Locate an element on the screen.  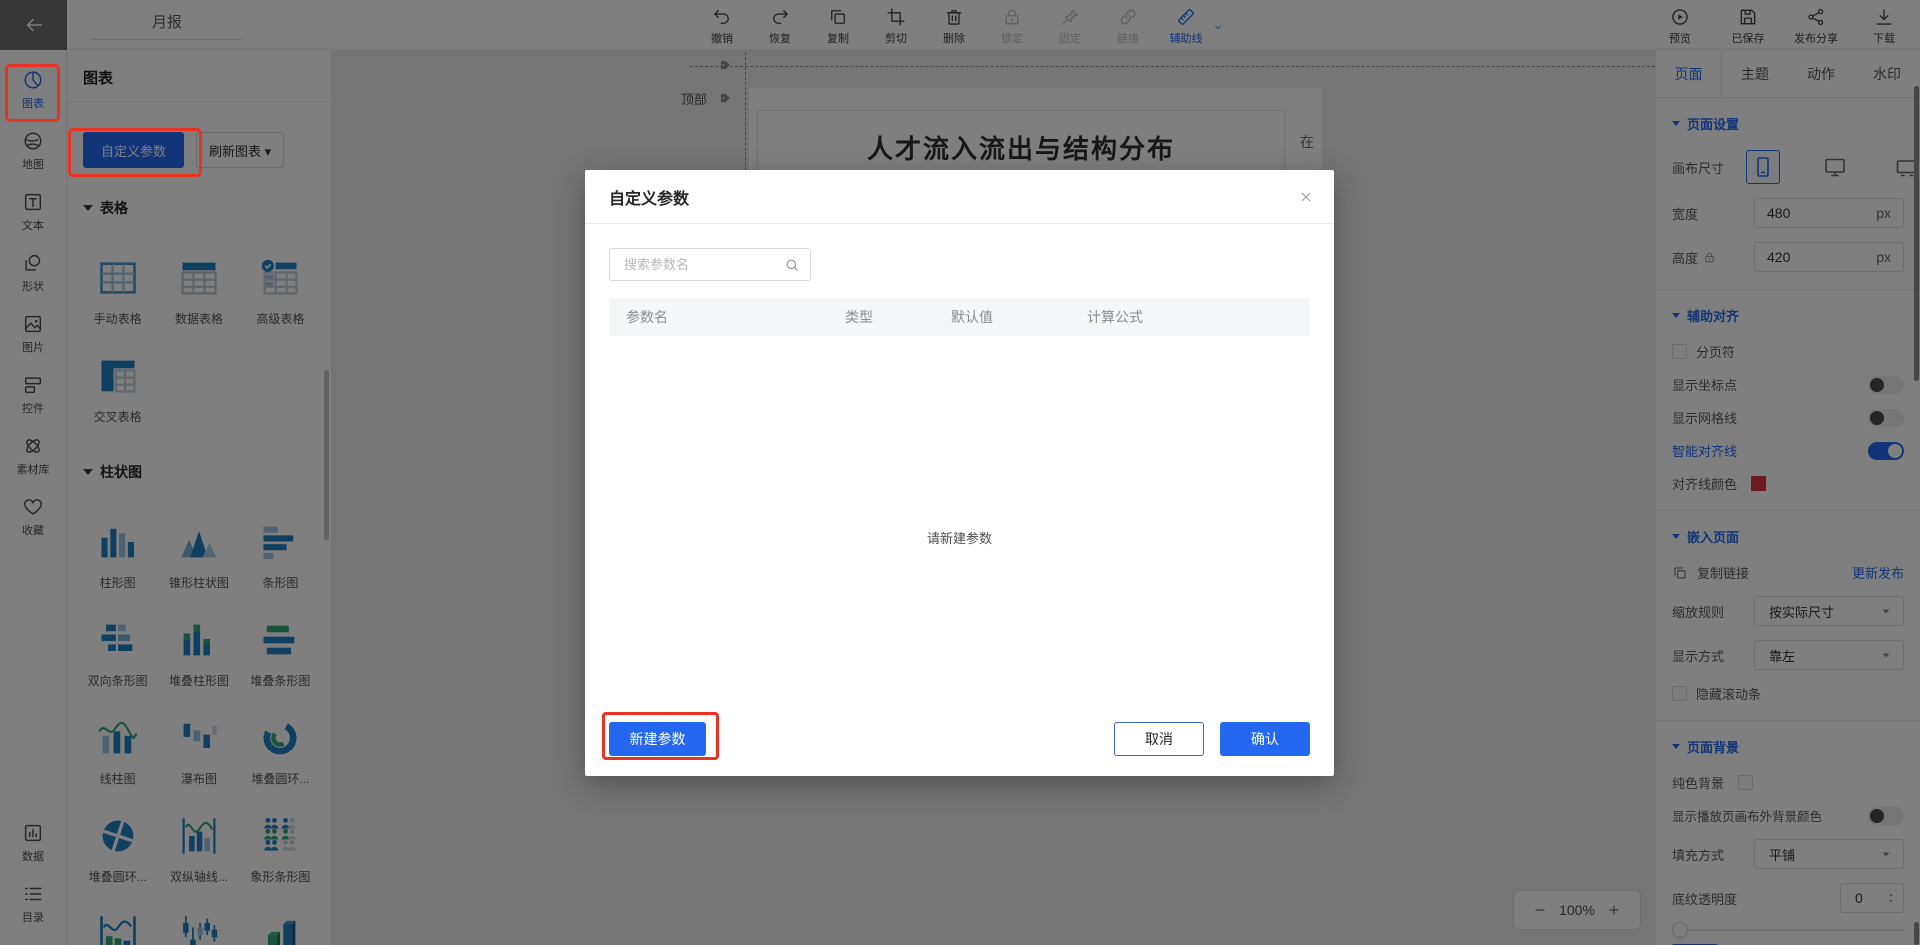
empty-state-text: 请新建参数 is located at coordinates (959, 538).